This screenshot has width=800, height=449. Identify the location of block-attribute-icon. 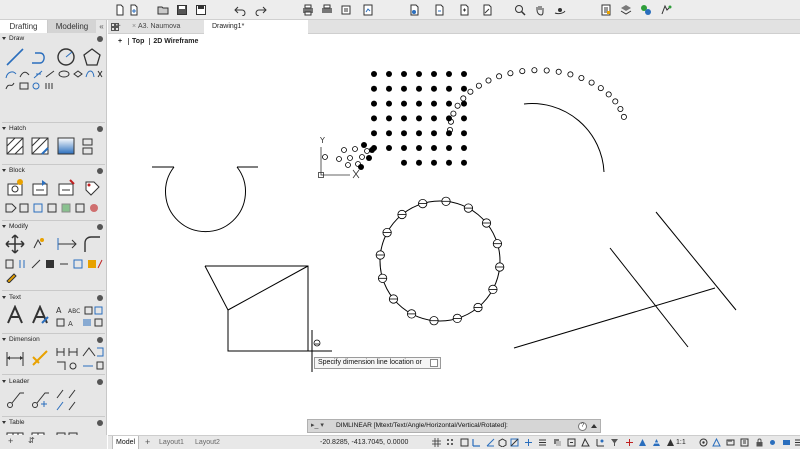
(92, 188).